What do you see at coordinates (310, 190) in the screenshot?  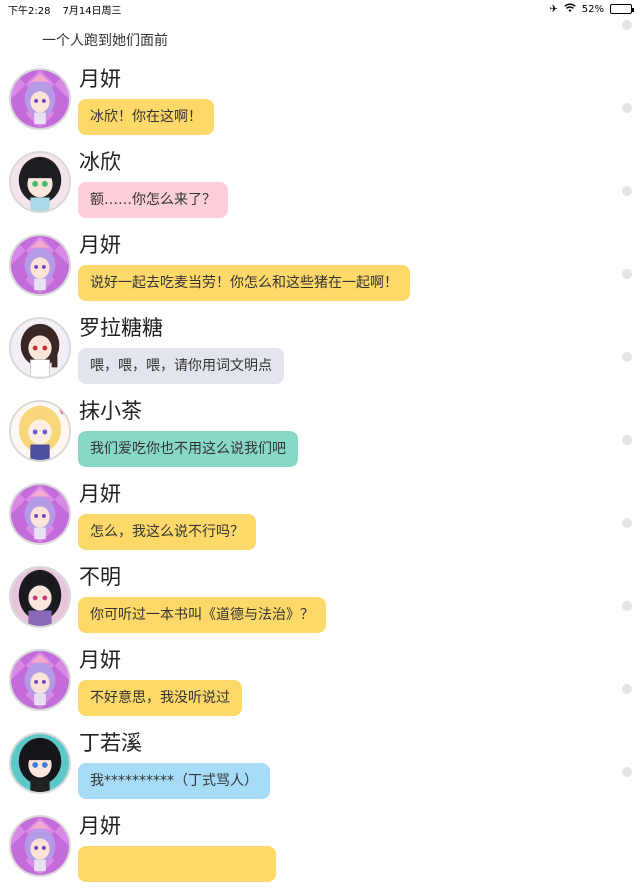 I see `chat-message: 冰欣额……你怎么来了？` at bounding box center [310, 190].